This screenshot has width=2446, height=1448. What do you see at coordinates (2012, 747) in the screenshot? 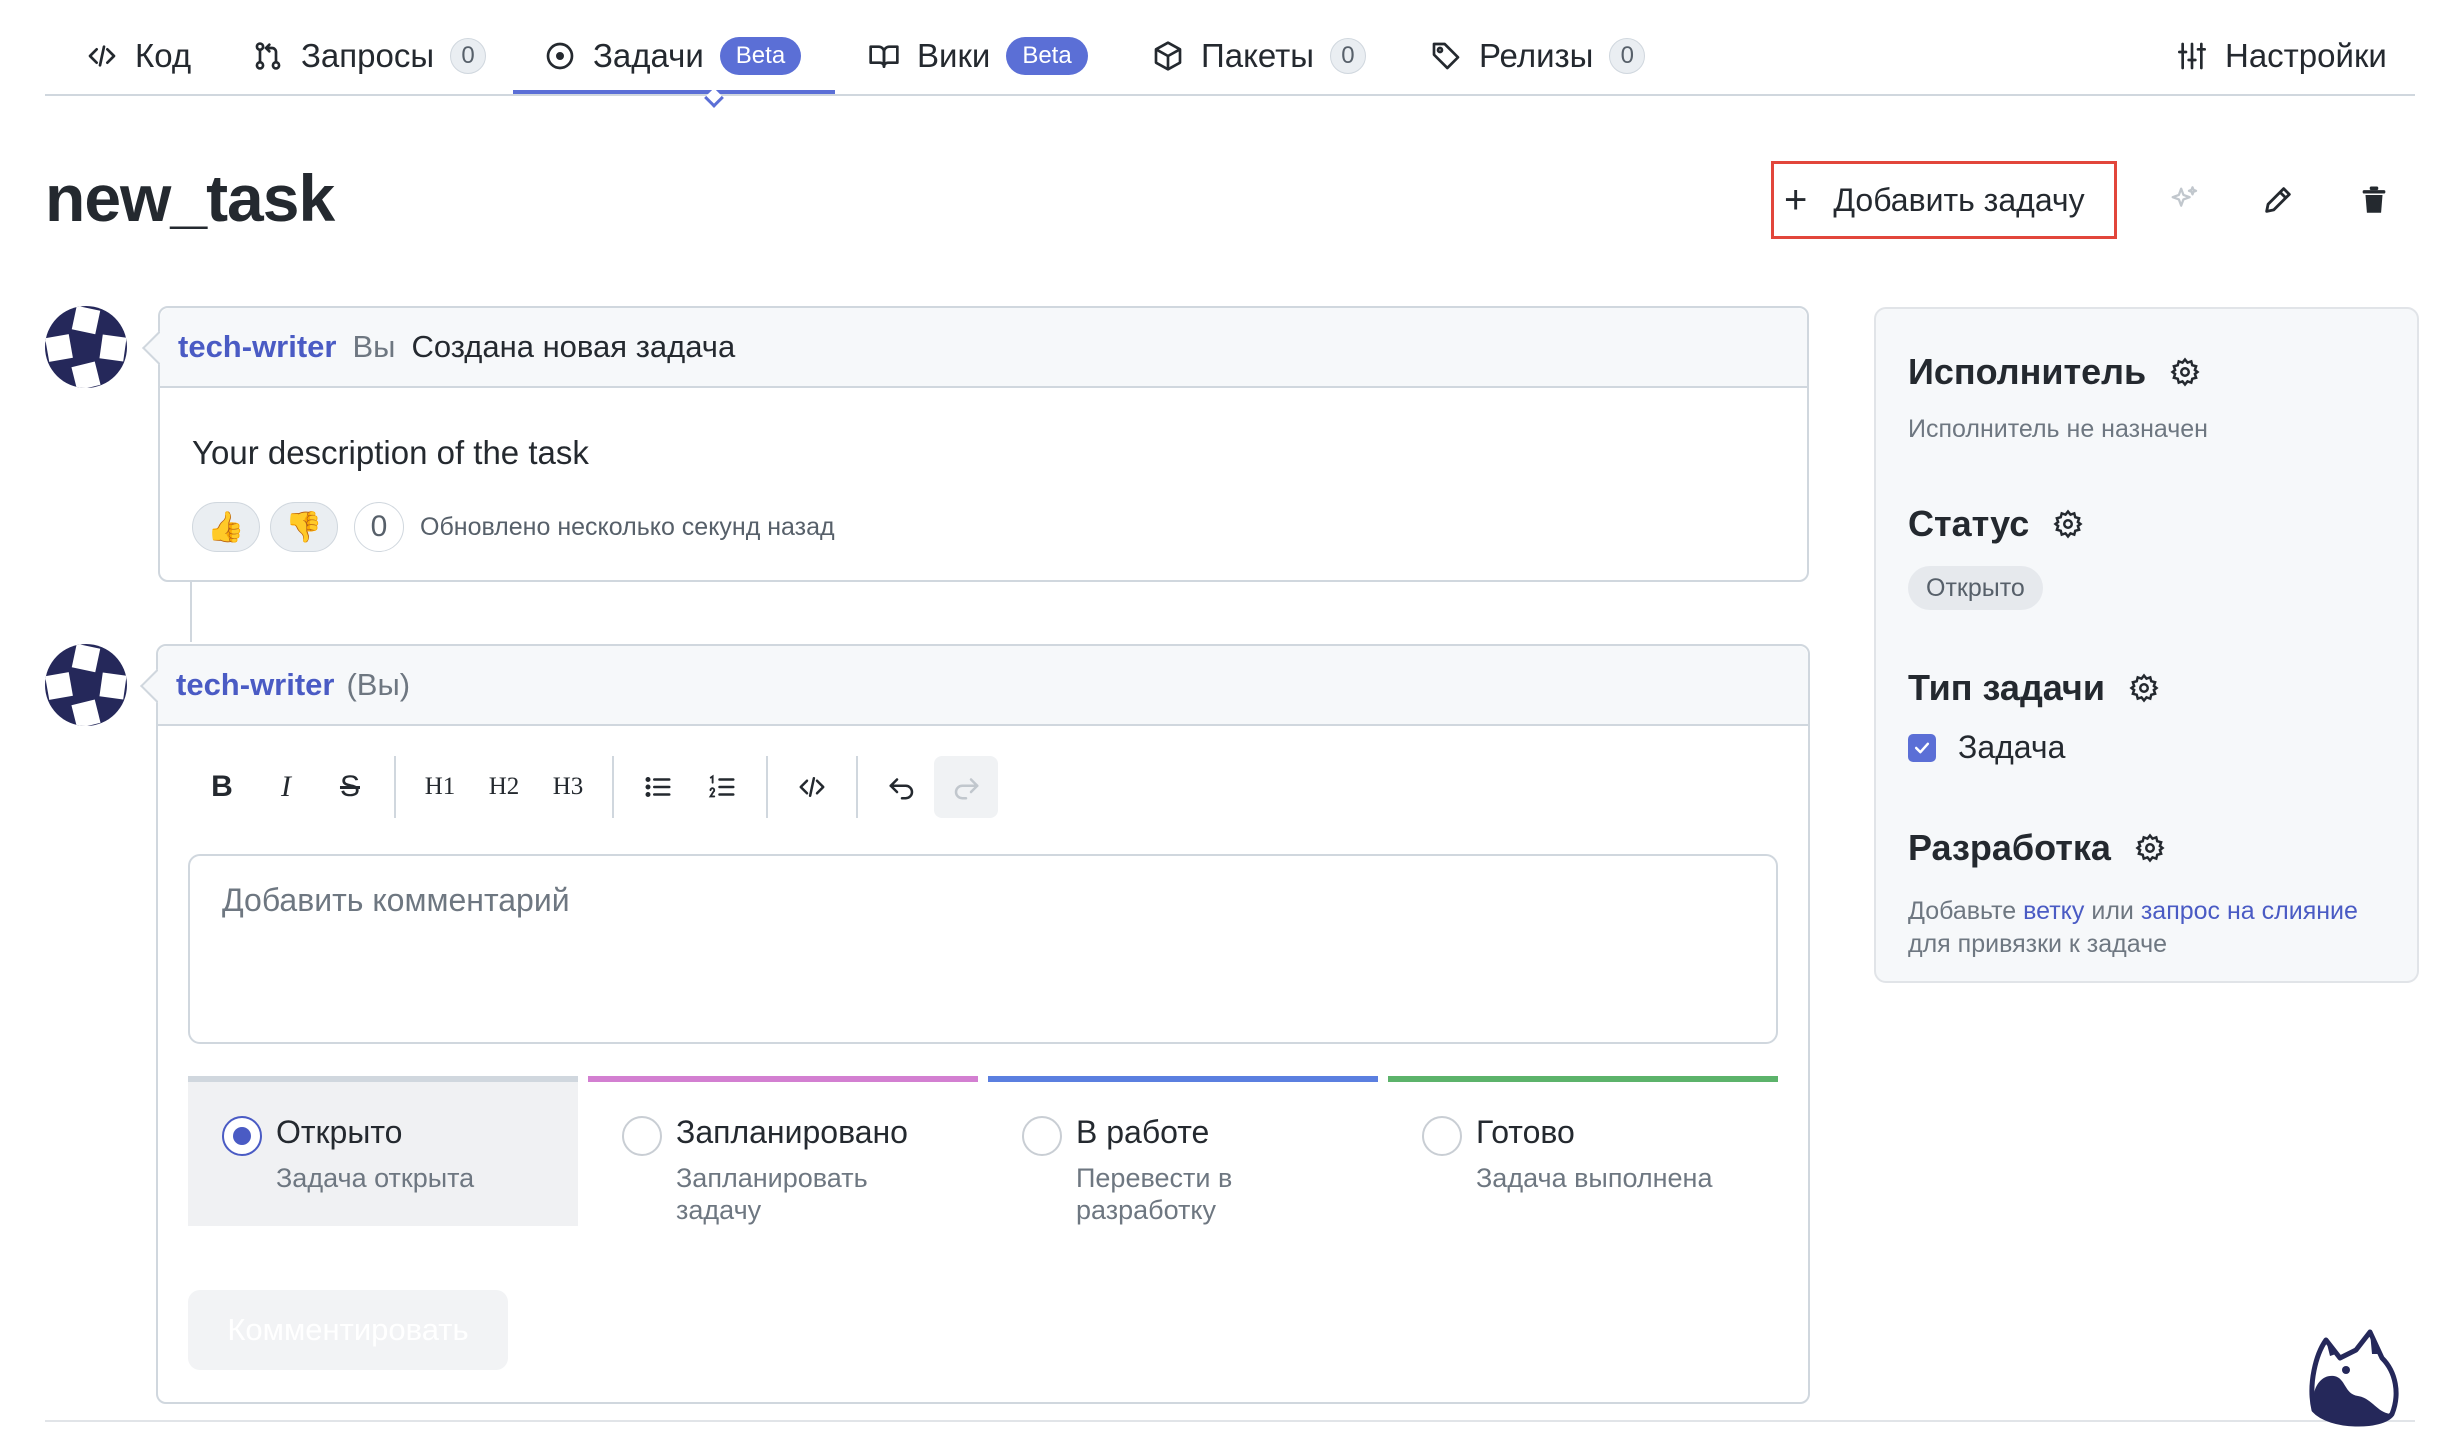
I see `task-type-label: Задача` at bounding box center [2012, 747].